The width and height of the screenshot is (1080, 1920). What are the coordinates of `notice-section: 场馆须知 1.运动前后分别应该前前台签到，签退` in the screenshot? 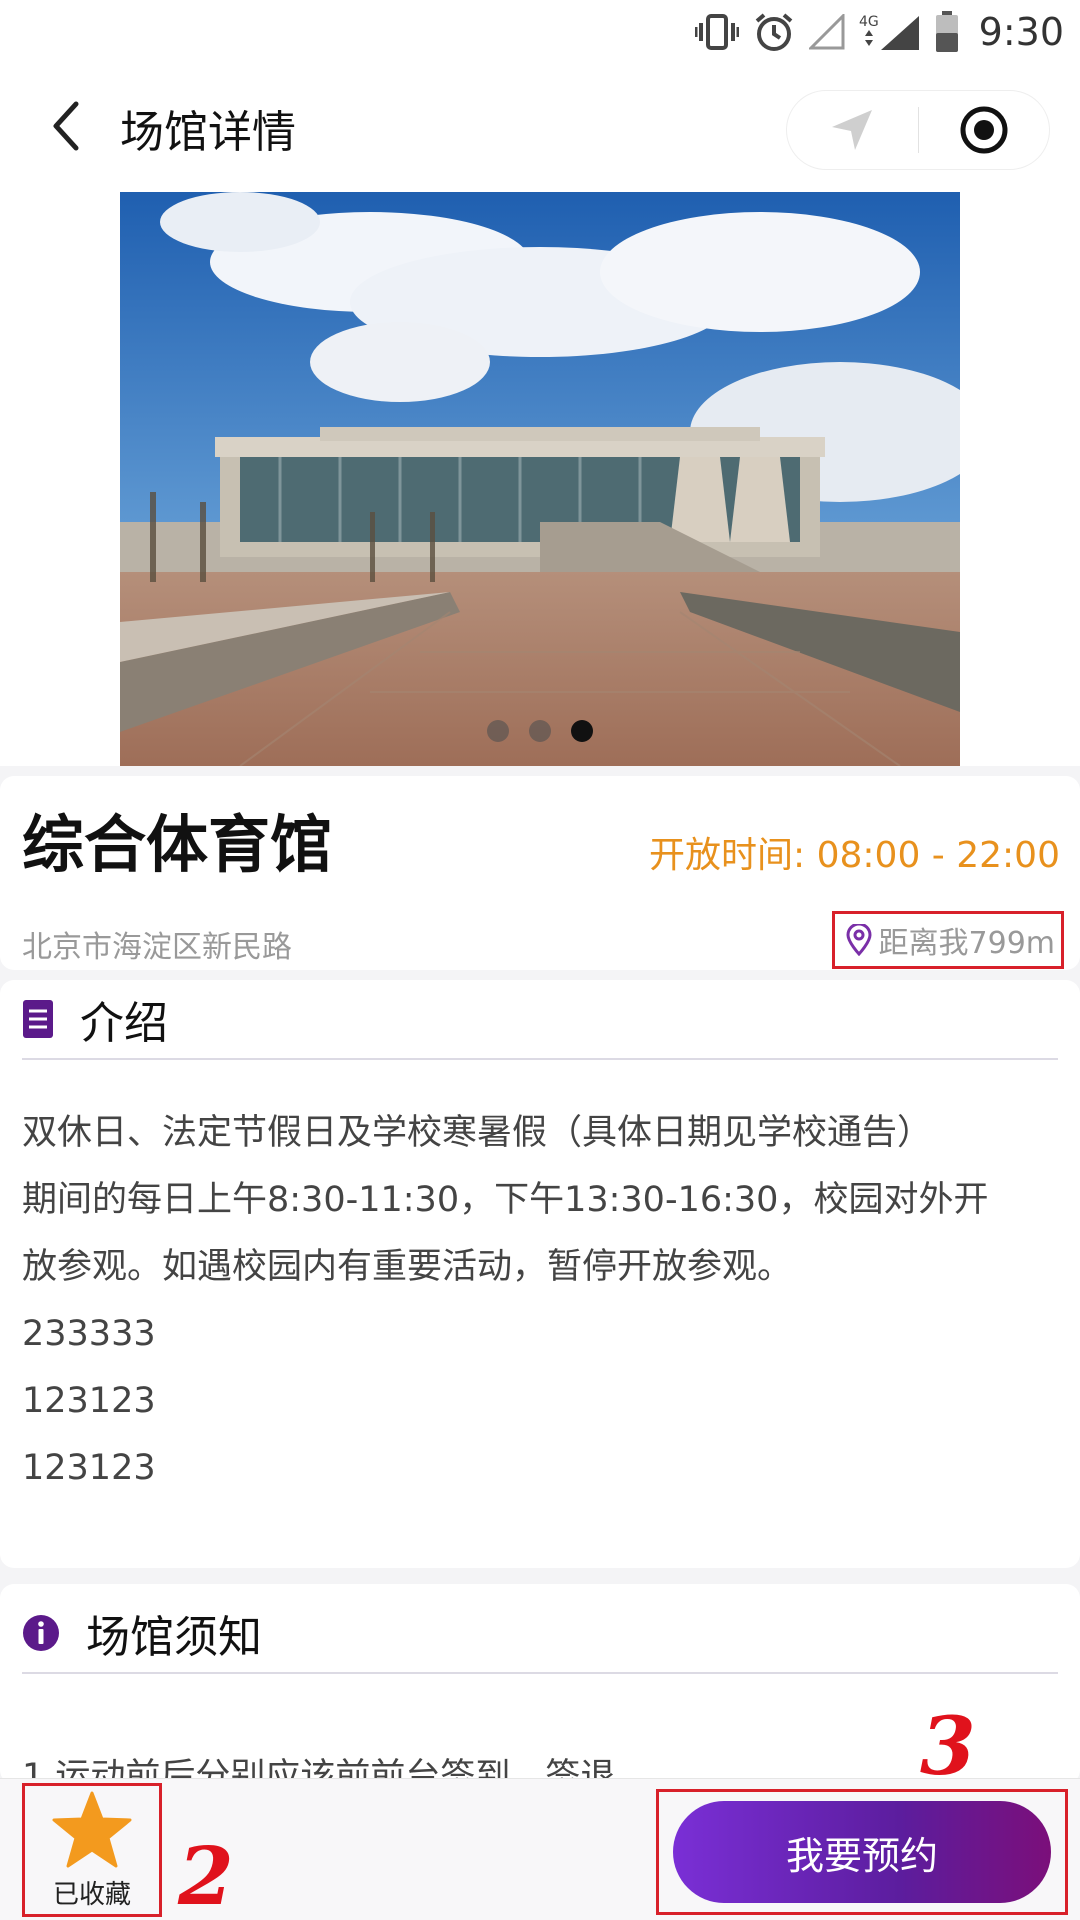 It's located at (540, 1690).